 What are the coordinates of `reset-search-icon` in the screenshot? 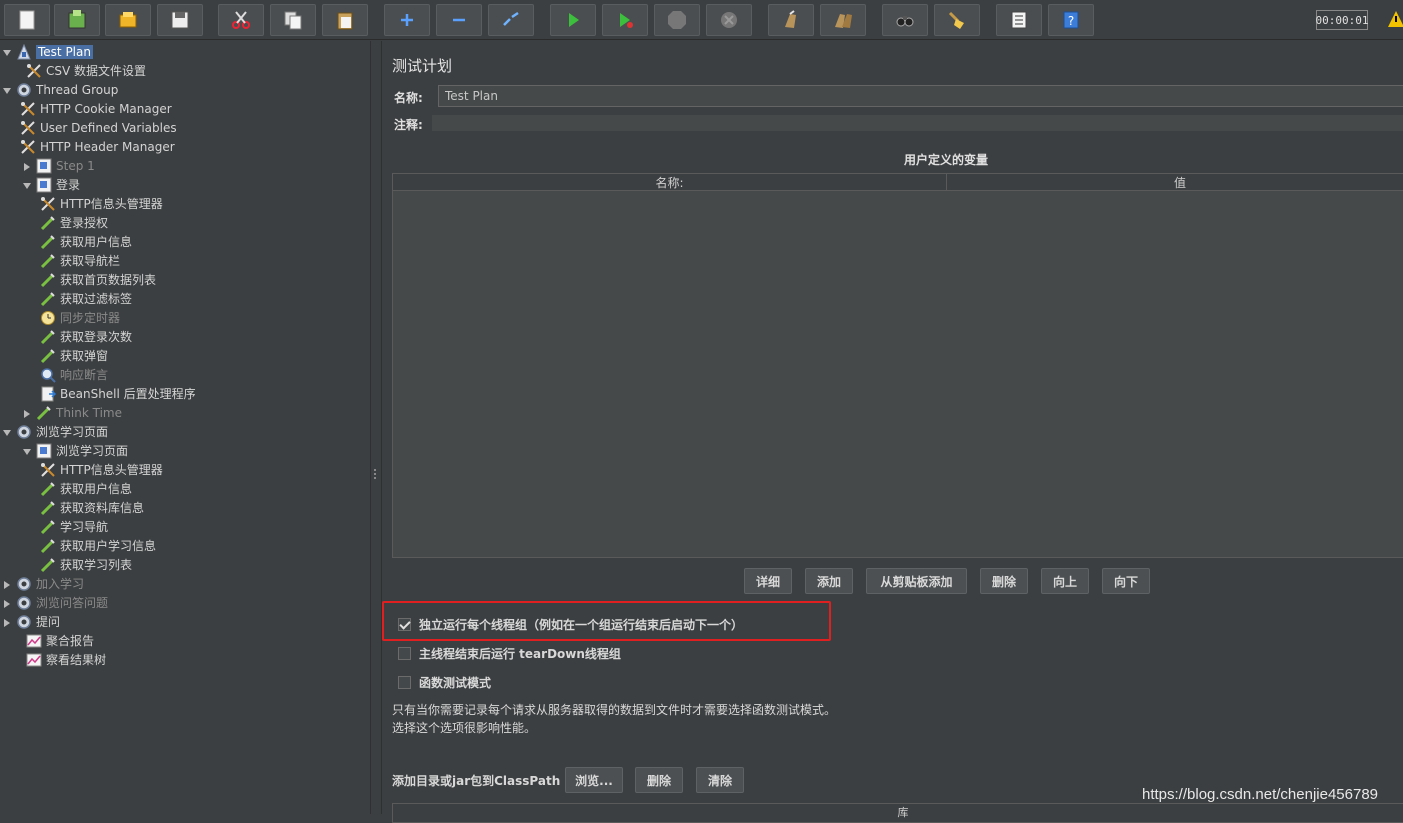 It's located at (957, 20).